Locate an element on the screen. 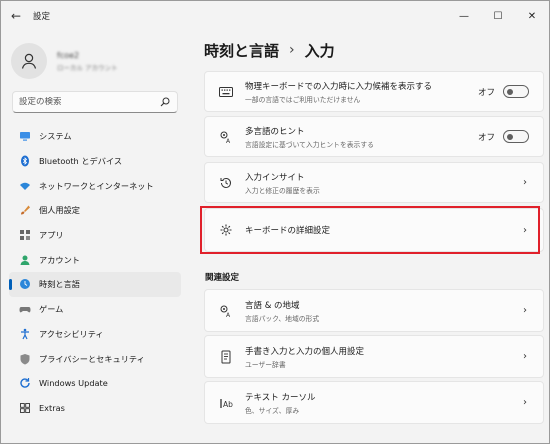  handwriting-personalization-card: 手書き入力と入力の個人用設定 ユーザー辞書 › is located at coordinates (374, 356).